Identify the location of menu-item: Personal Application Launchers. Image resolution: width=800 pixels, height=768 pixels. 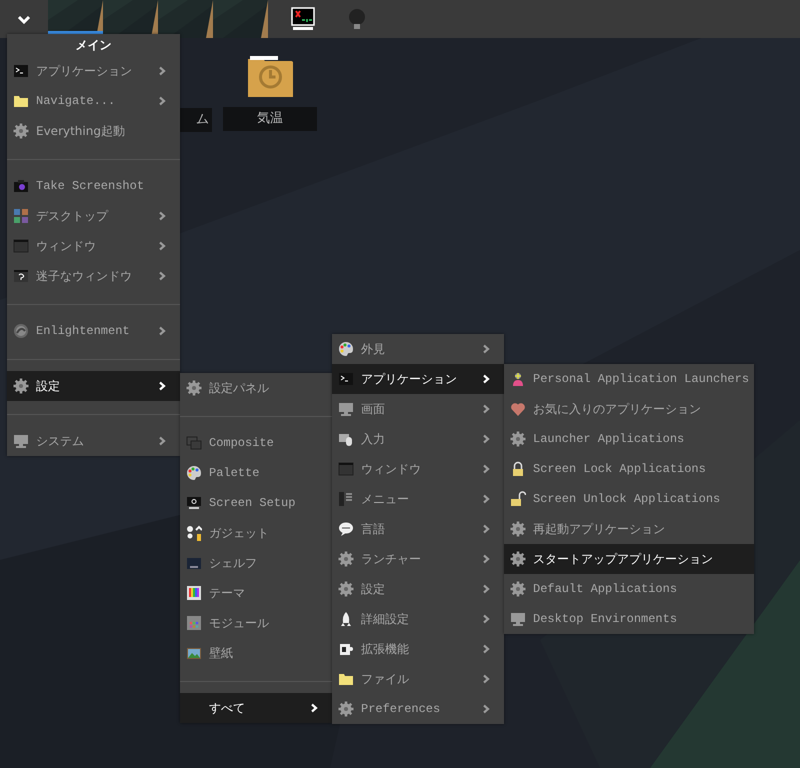
(629, 379).